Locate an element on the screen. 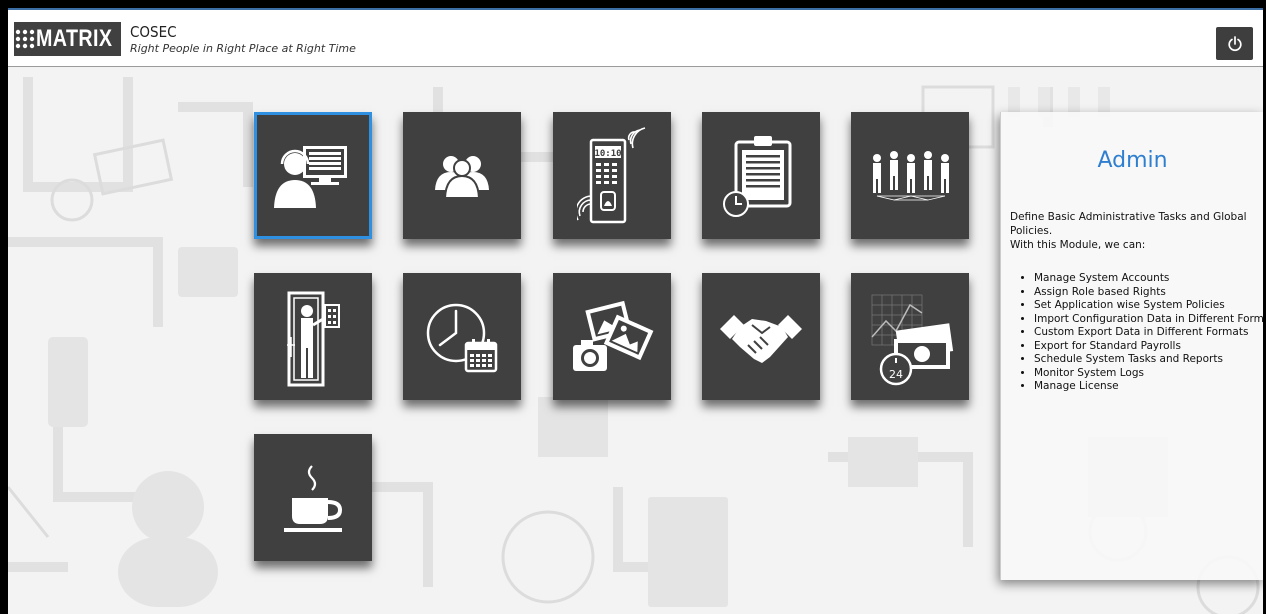 Image resolution: width=1266 pixels, height=614 pixels. module-tile-access-control is located at coordinates (313, 336).